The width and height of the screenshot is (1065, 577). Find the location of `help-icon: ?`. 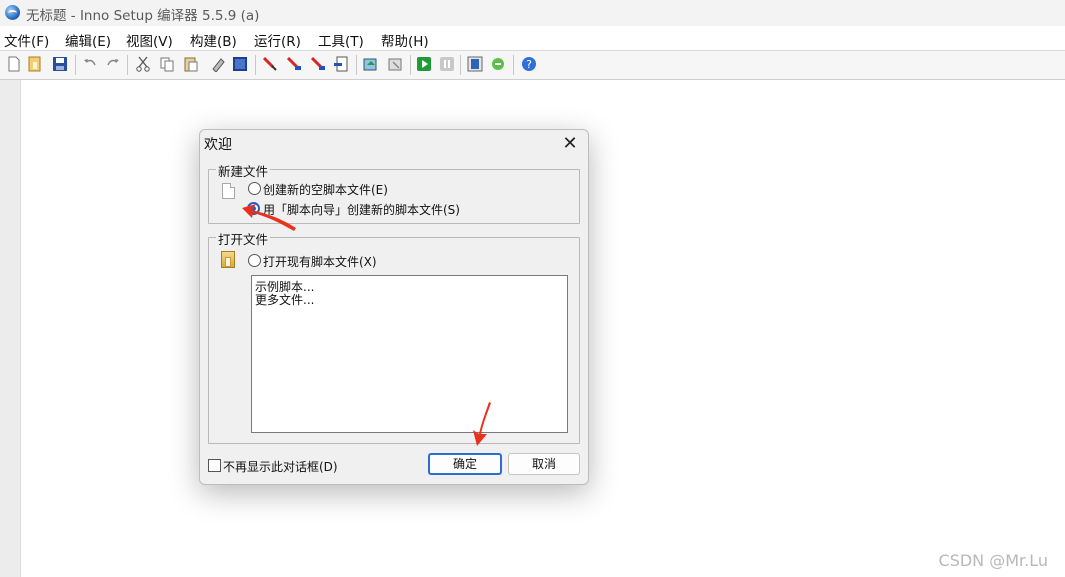

help-icon: ? is located at coordinates (529, 64).